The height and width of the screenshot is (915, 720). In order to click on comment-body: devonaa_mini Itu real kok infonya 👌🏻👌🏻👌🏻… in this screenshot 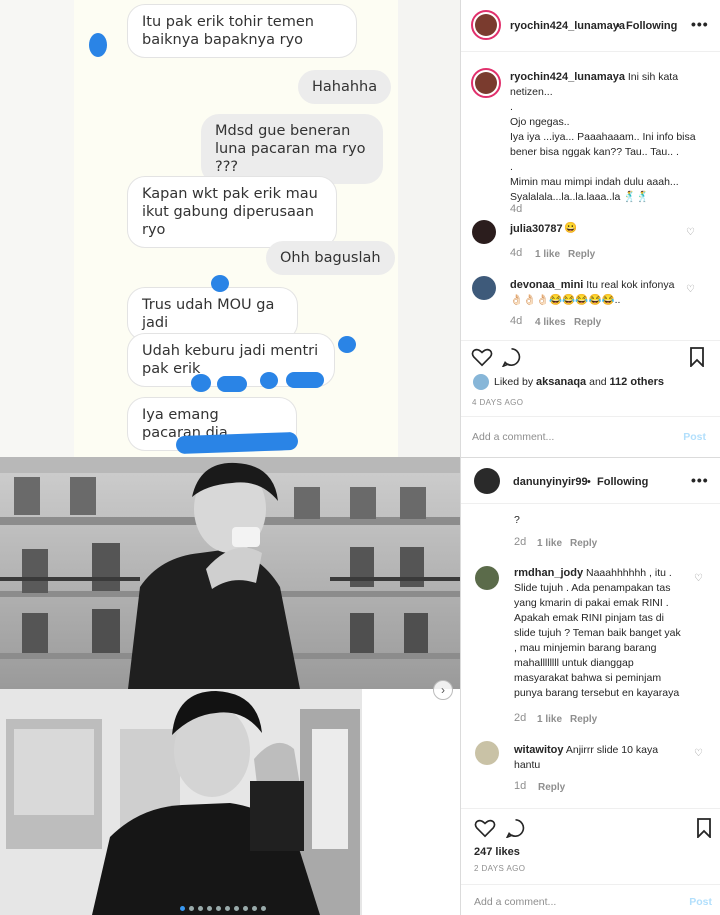, I will do `click(595, 293)`.